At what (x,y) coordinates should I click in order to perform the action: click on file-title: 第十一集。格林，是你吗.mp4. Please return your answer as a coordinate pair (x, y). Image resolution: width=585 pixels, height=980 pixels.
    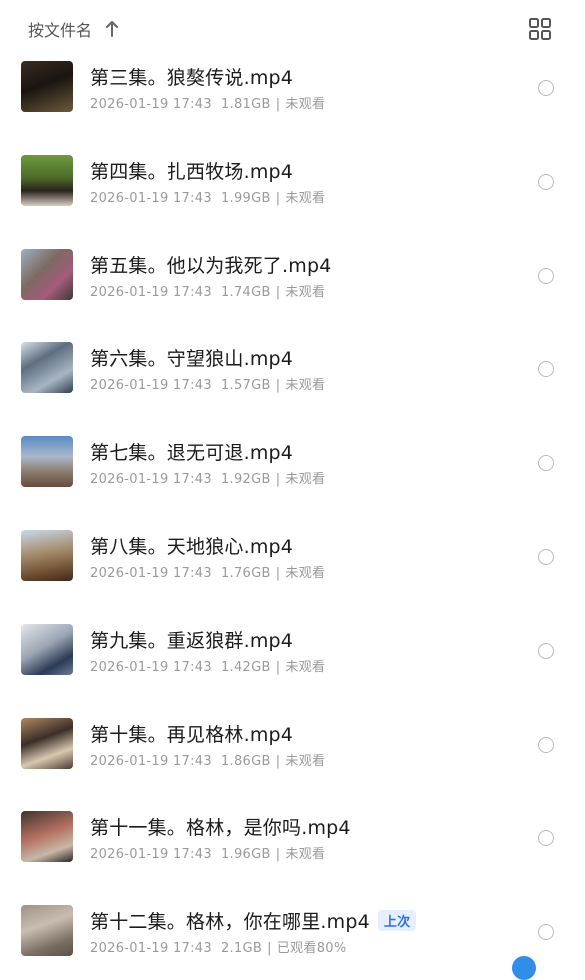
    Looking at the image, I should click on (220, 826).